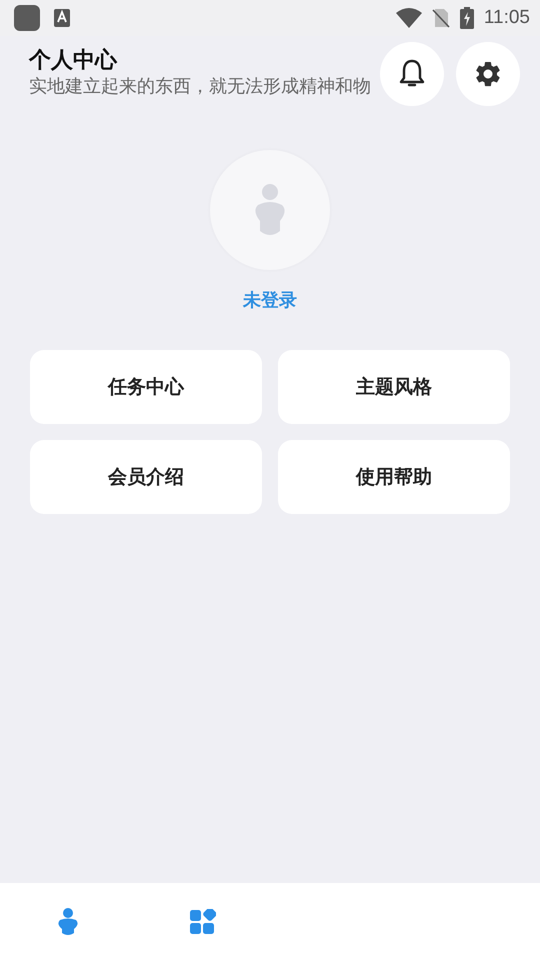 The image size is (540, 960). What do you see at coordinates (62, 18) in the screenshot?
I see `keyboard-icon` at bounding box center [62, 18].